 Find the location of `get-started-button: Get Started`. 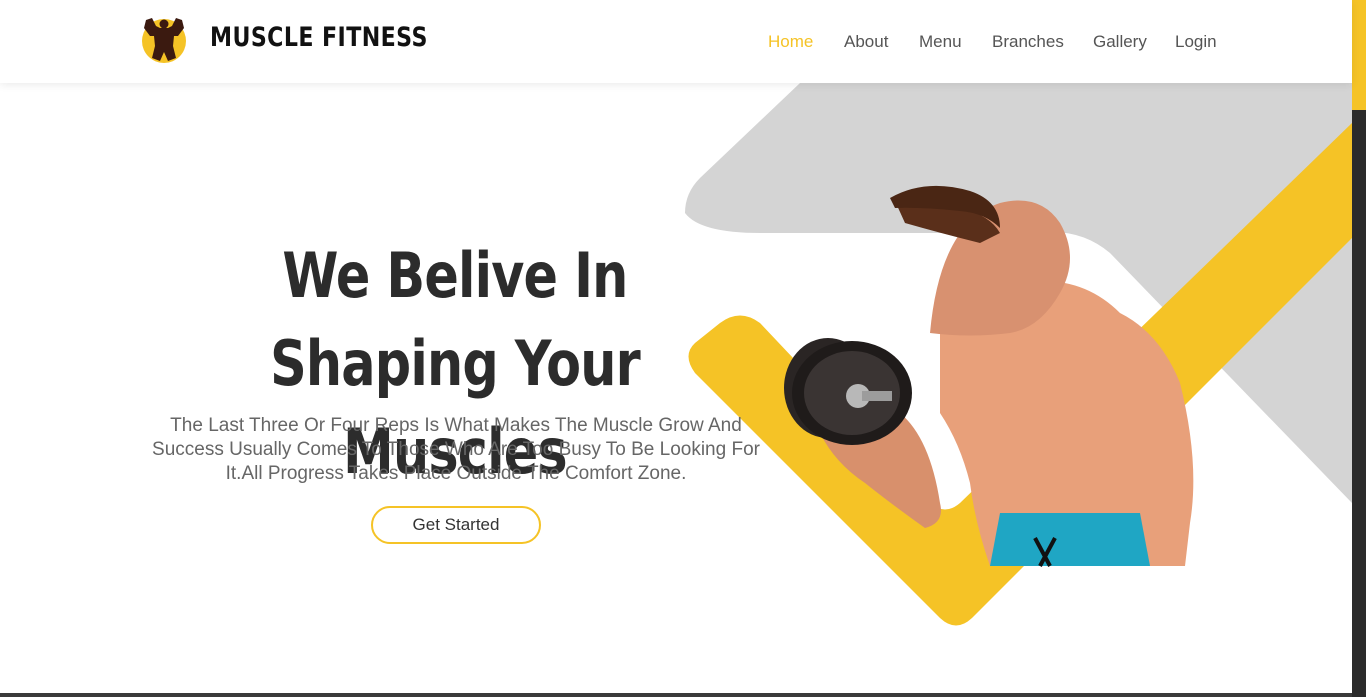

get-started-button: Get Started is located at coordinates (456, 525).